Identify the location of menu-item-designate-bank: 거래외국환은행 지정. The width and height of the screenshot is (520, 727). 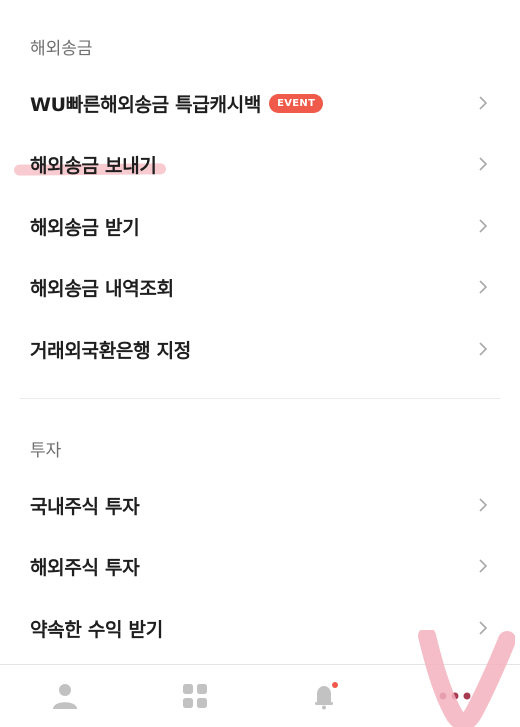
(260, 349).